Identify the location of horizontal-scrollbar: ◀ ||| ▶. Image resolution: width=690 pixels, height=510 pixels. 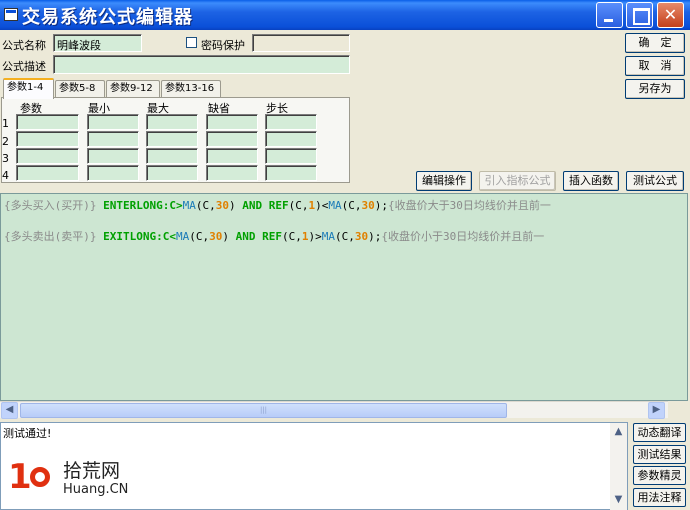
(334, 410).